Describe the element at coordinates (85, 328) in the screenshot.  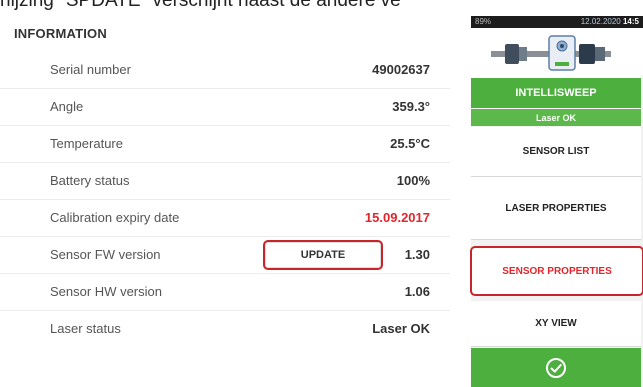
I see `info-label: Laser status` at that location.